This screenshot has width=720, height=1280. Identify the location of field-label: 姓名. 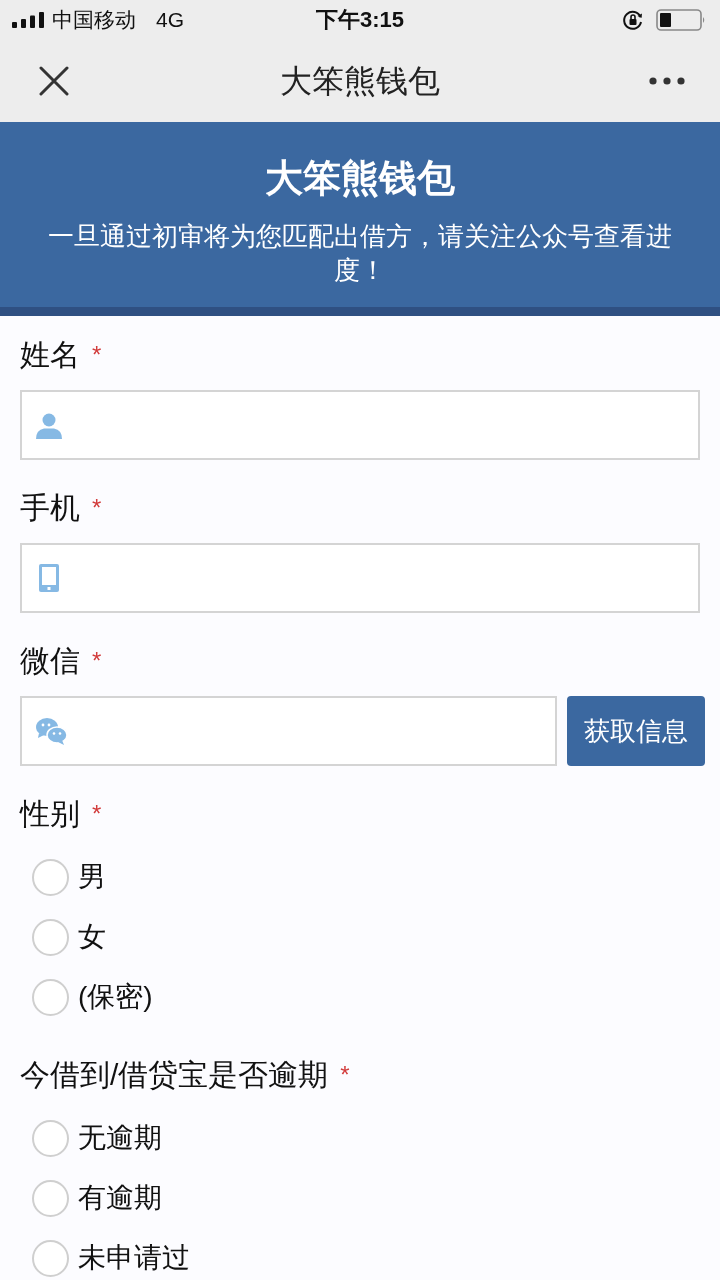
(50, 355).